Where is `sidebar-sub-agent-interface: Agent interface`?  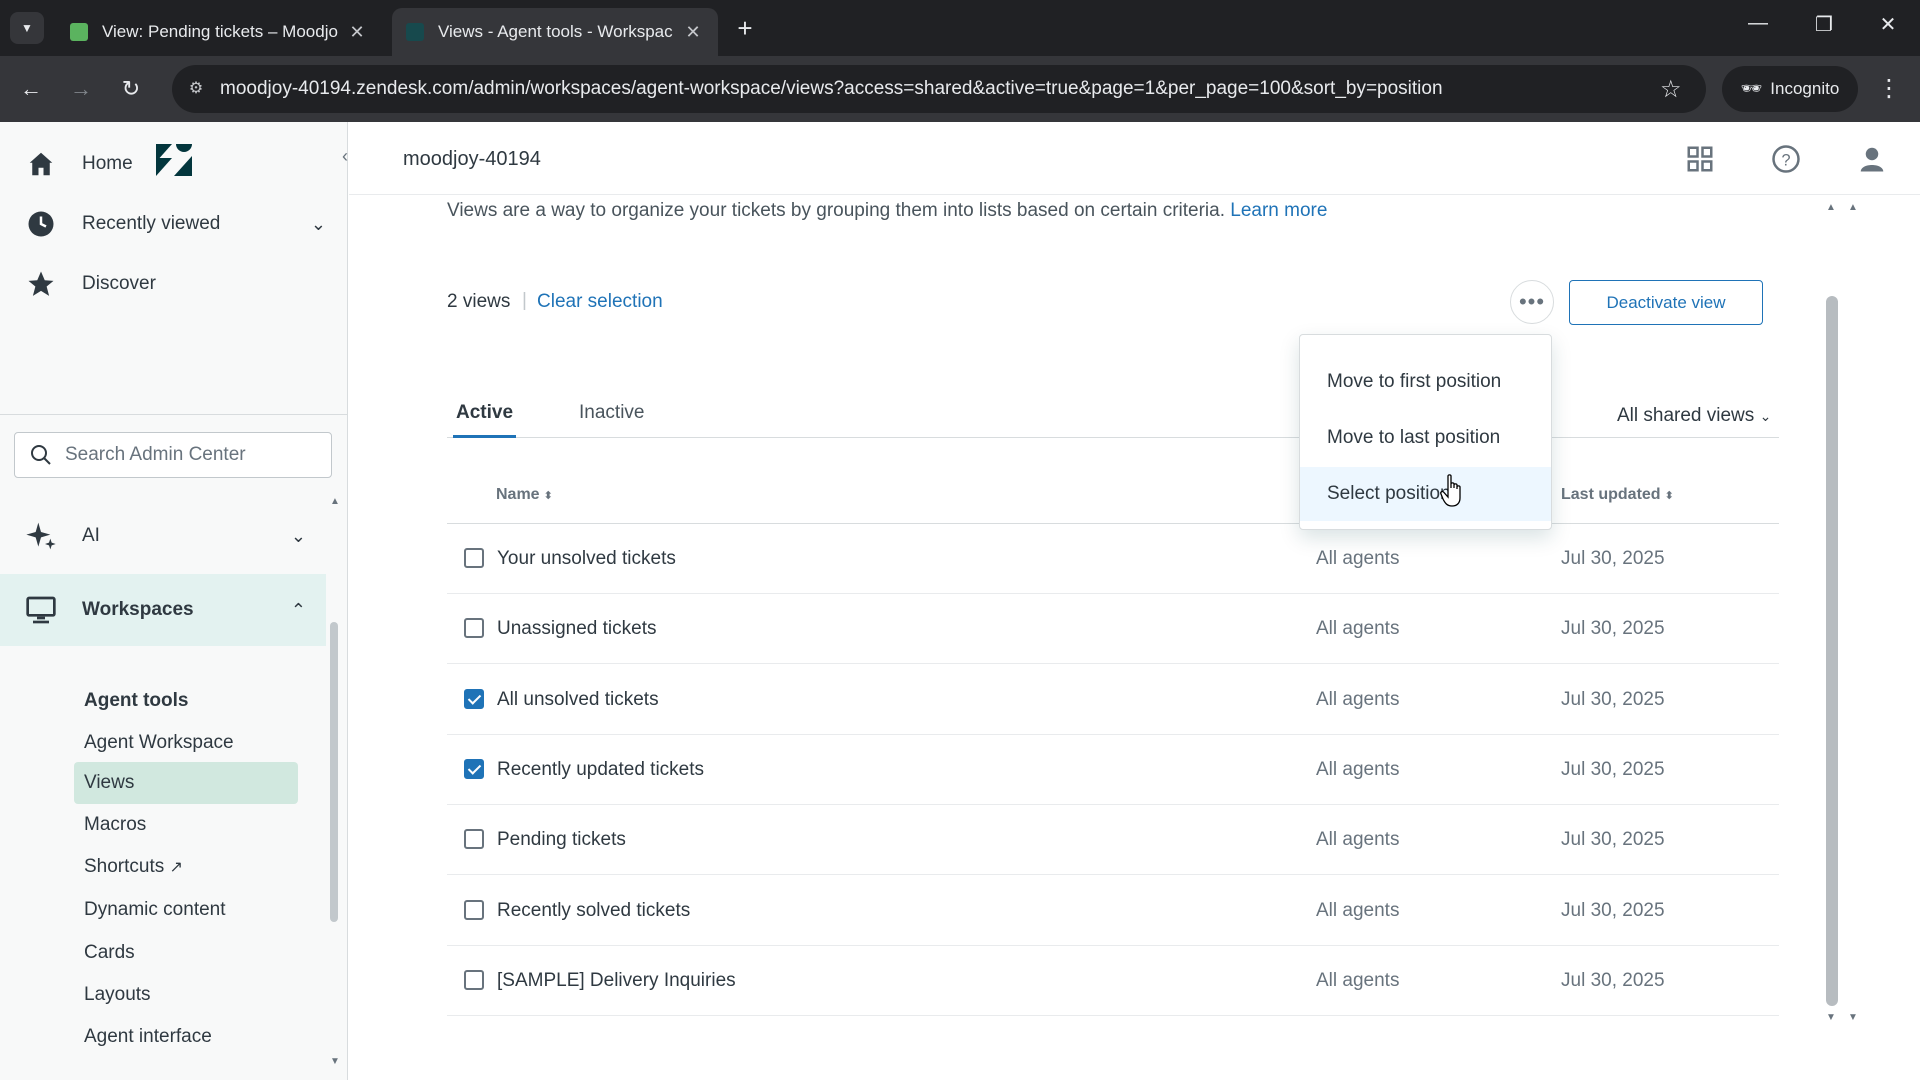
sidebar-sub-agent-interface: Agent interface is located at coordinates (148, 1037).